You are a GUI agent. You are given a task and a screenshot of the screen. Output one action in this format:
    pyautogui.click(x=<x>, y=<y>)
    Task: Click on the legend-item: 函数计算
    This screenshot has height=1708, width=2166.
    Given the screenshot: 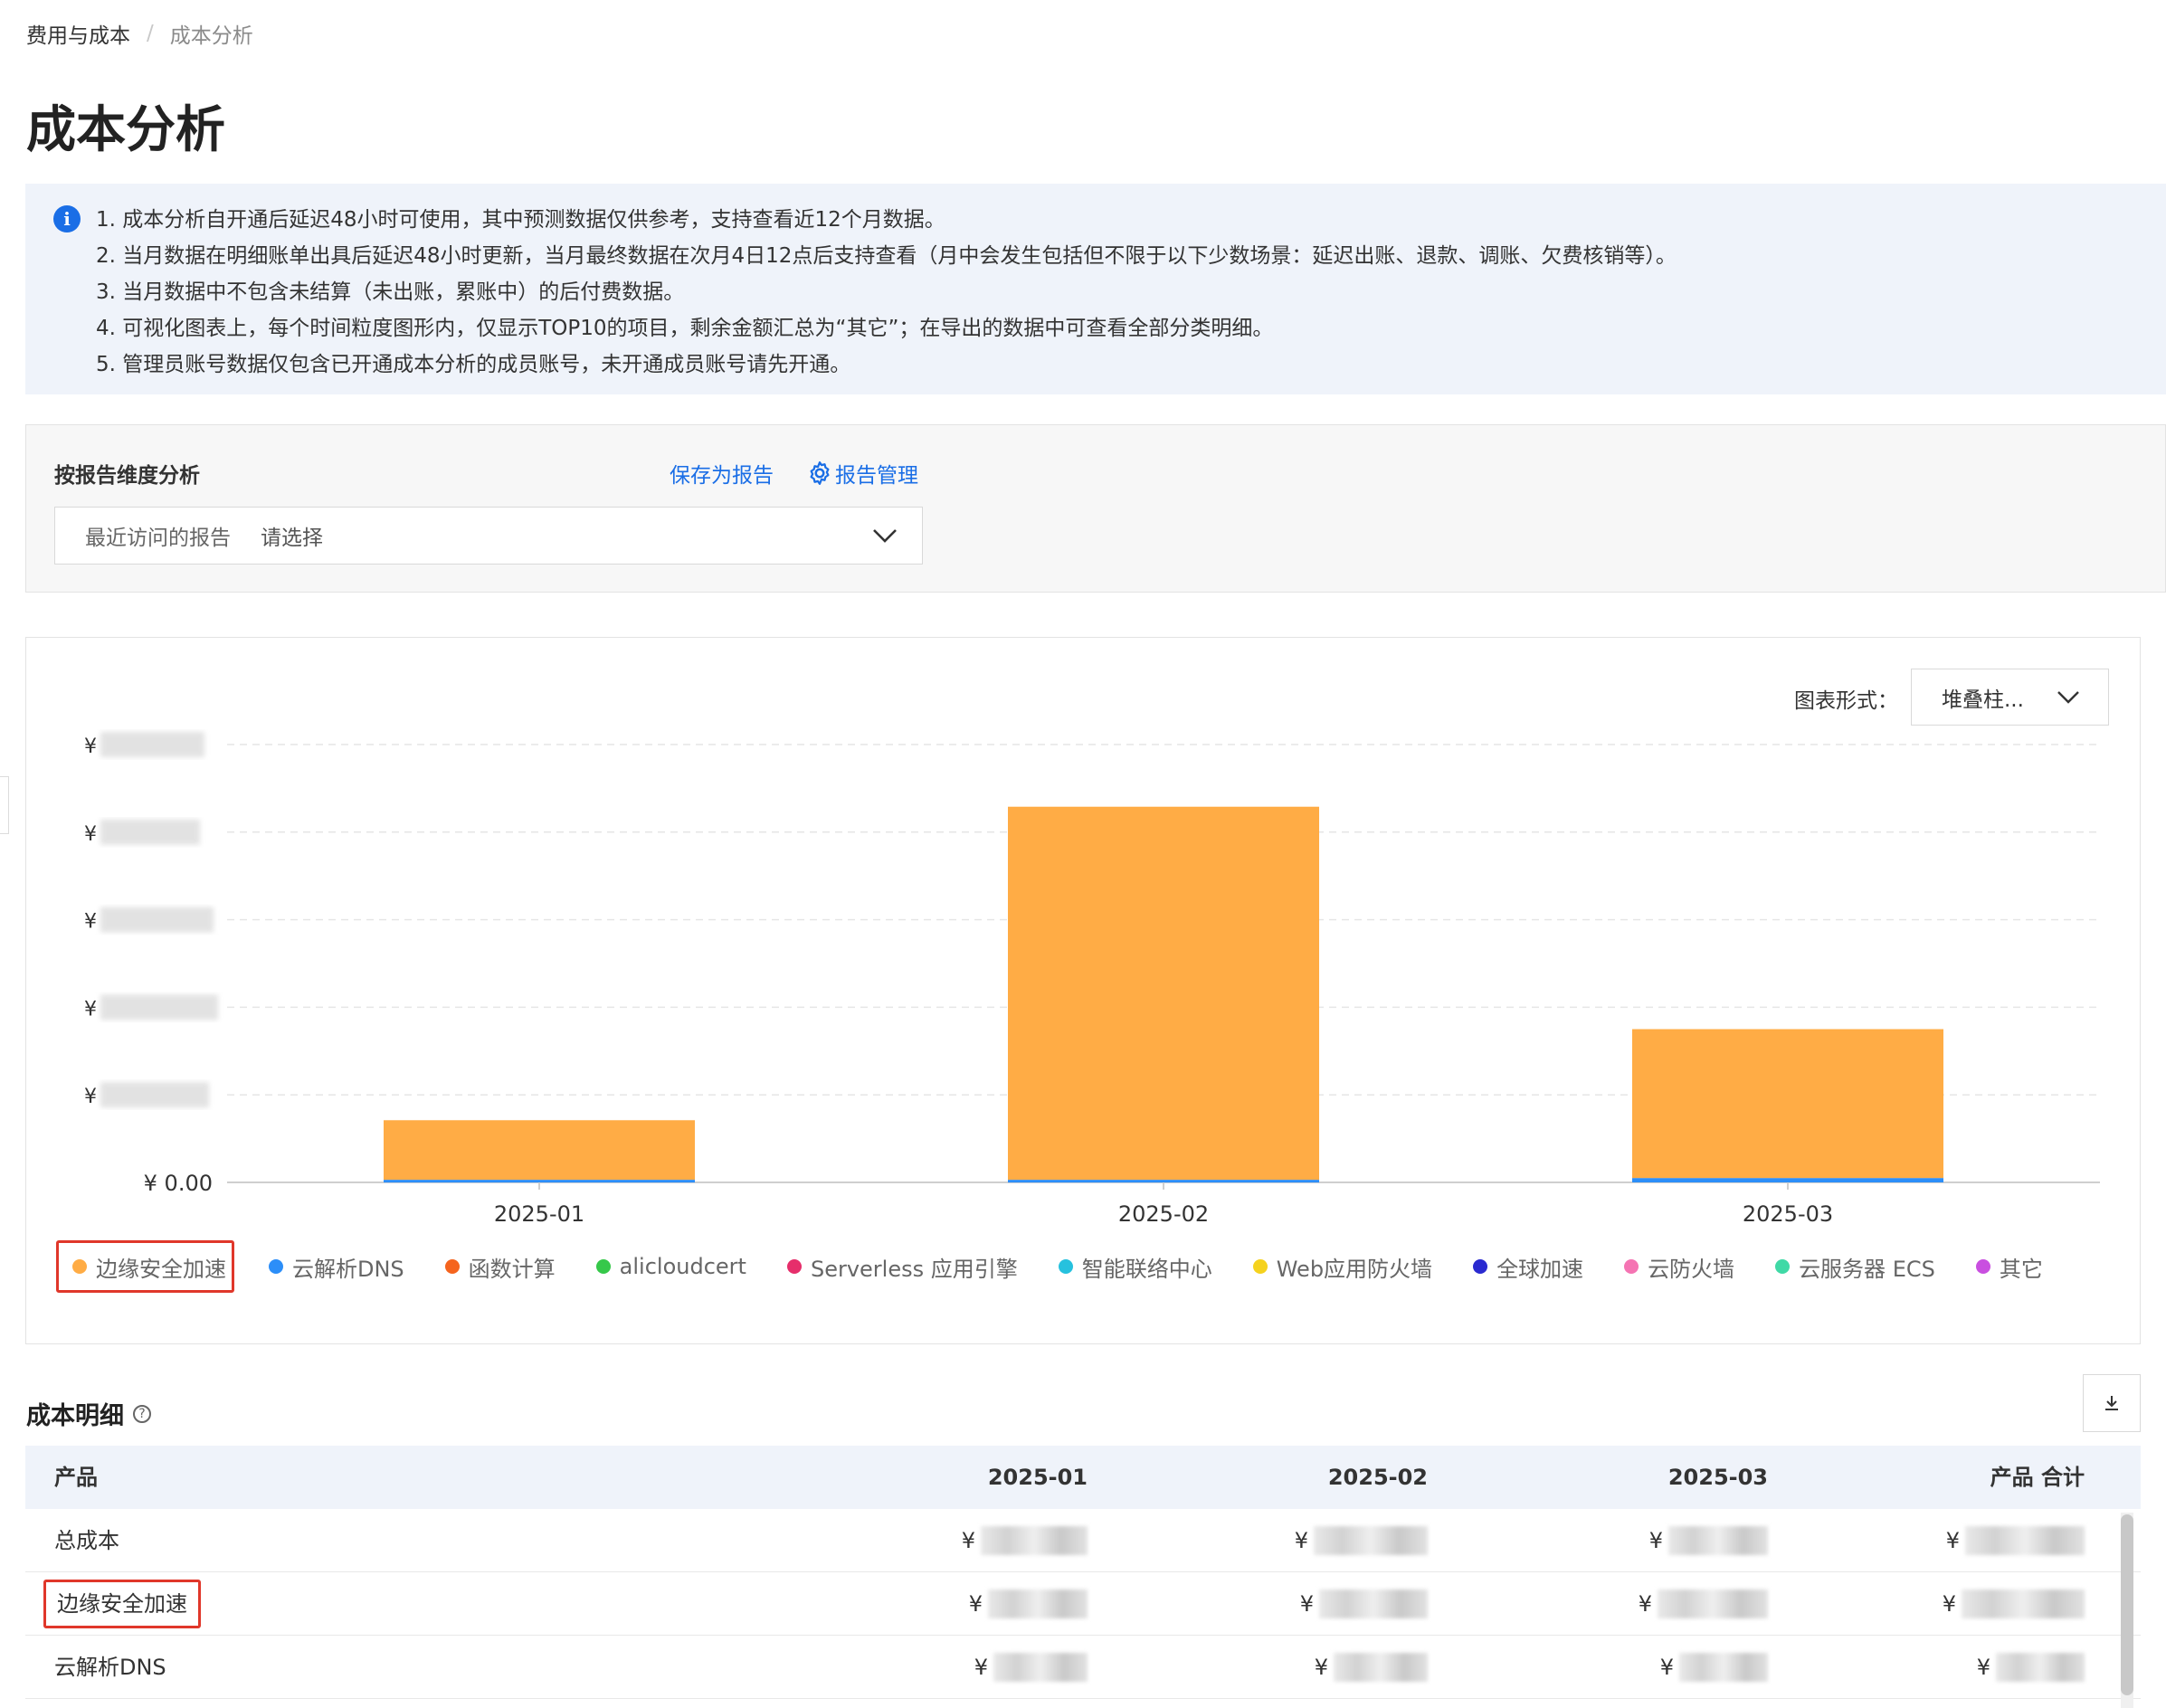 What is the action you would take?
    pyautogui.click(x=500, y=1266)
    